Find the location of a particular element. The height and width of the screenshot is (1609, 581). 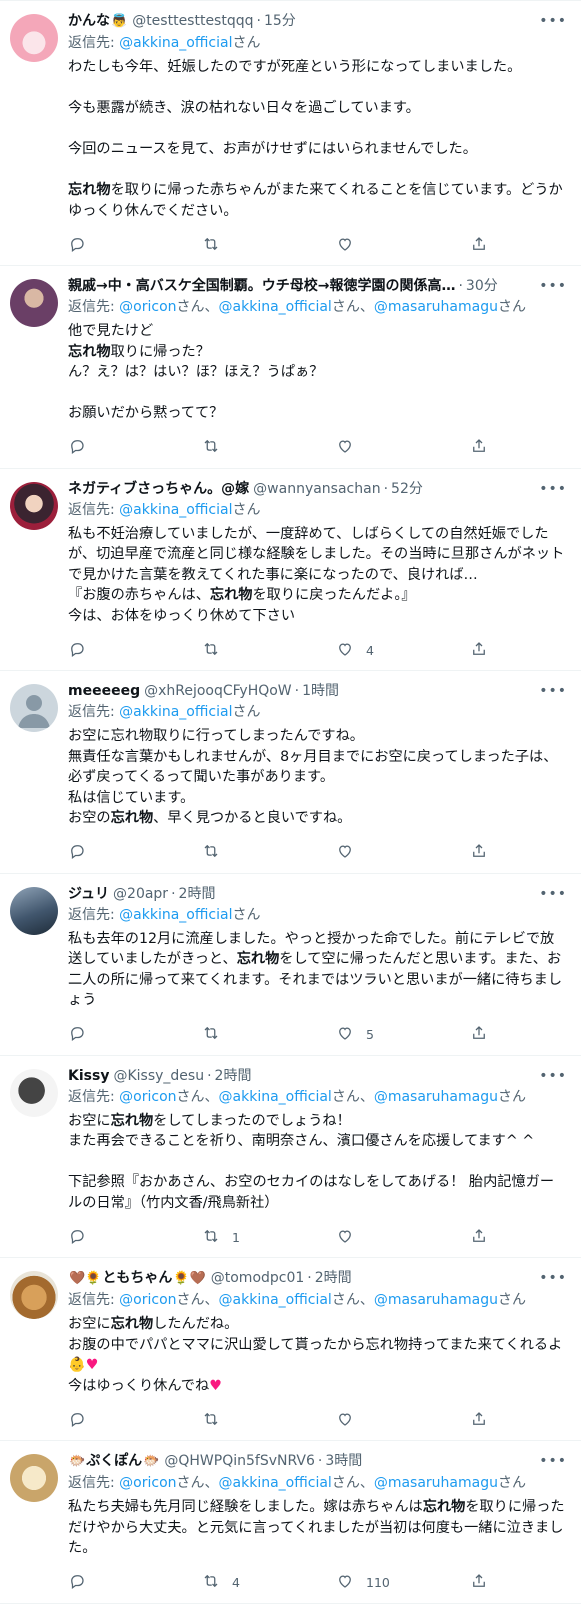

author-name: ネガティブさっちゃん。@嫁 is located at coordinates (158, 489).